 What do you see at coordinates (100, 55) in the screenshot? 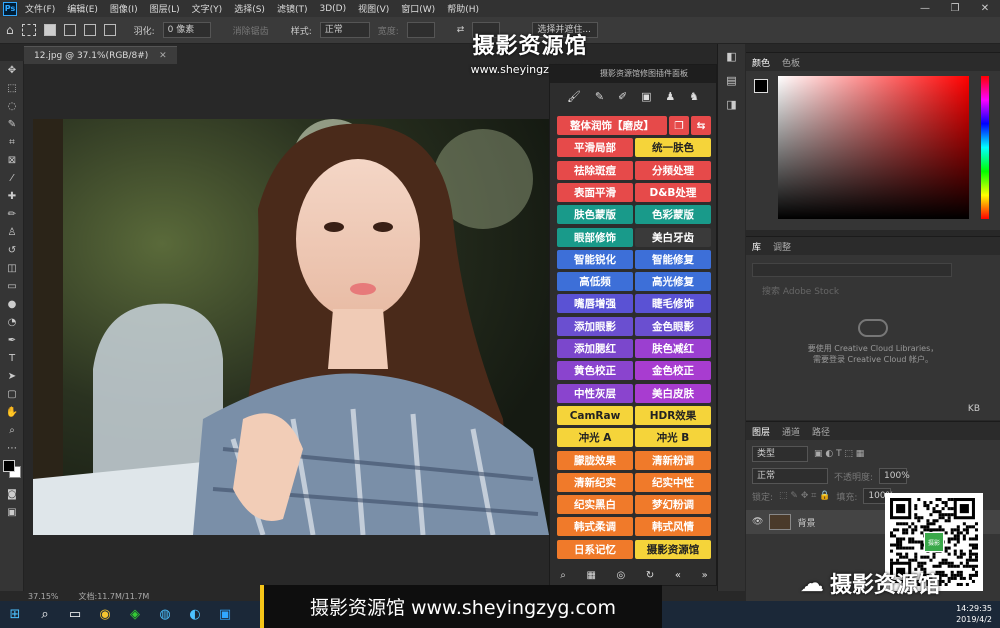
I see `document-tab: 12.jpg @ 37.1%(RGB/8#) ✕` at bounding box center [100, 55].